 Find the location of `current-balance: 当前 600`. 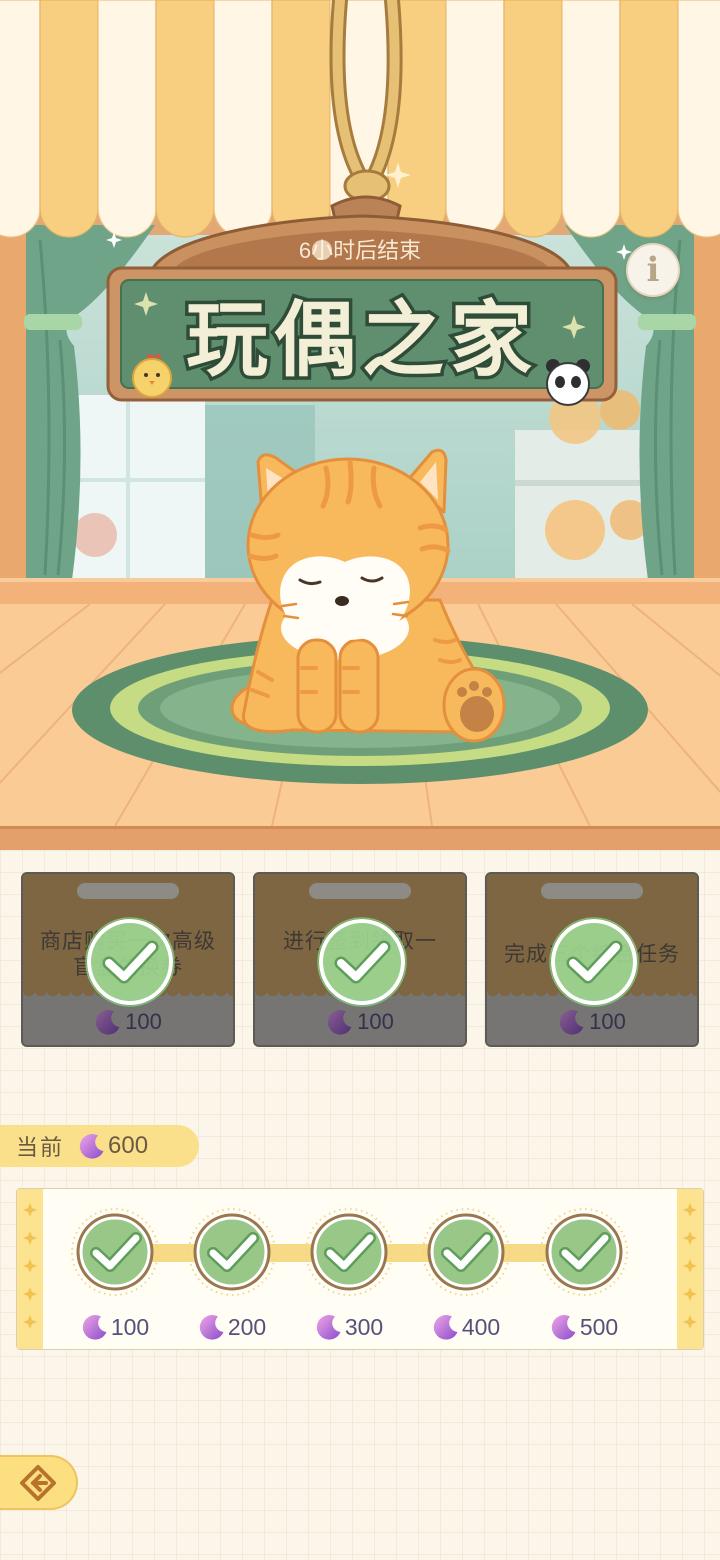

current-balance: 当前 600 is located at coordinates (99, 1146).